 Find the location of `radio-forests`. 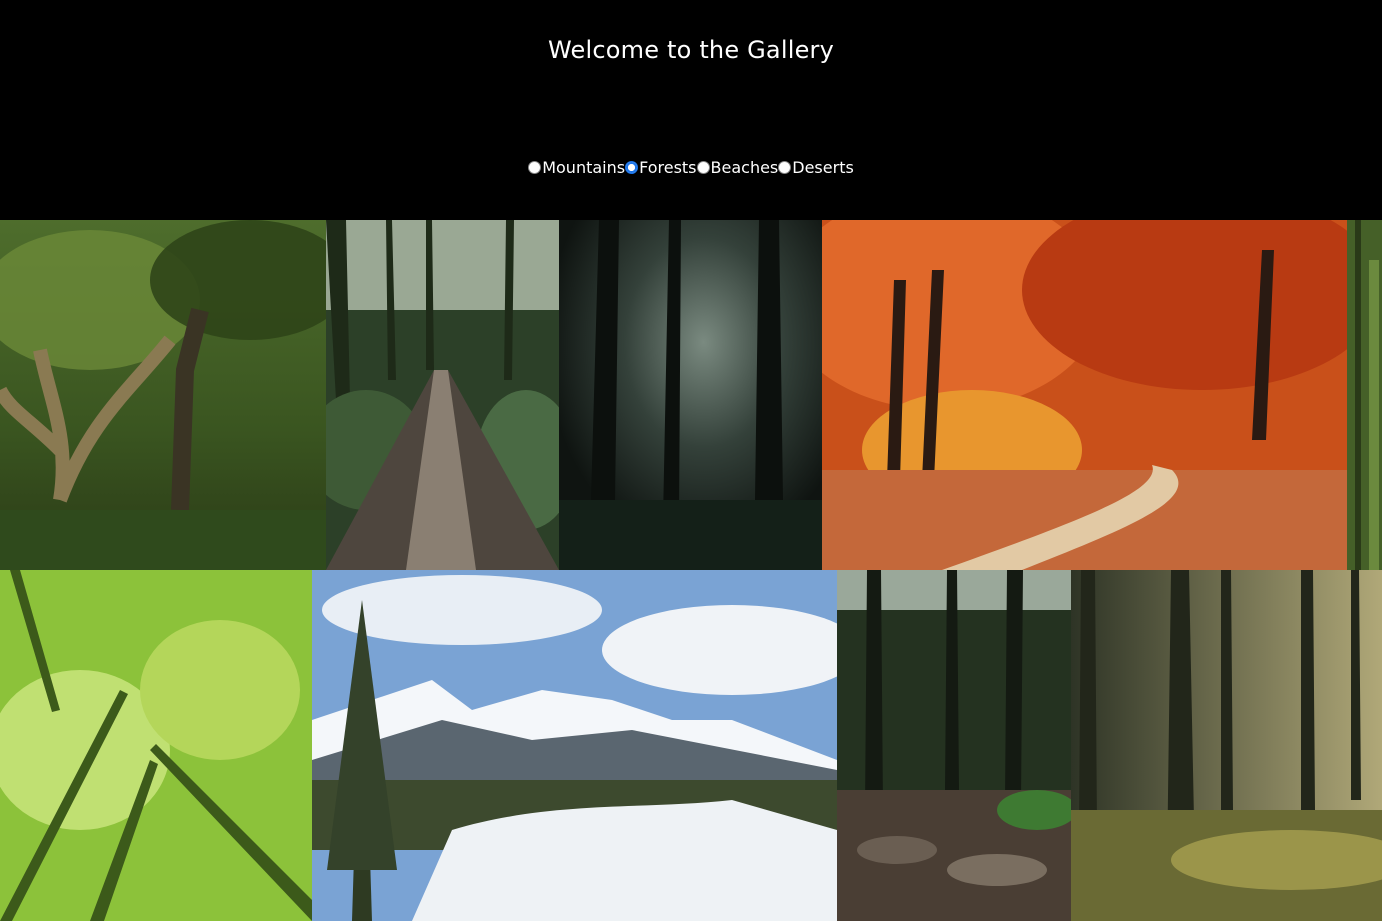

radio-forests is located at coordinates (632, 167).